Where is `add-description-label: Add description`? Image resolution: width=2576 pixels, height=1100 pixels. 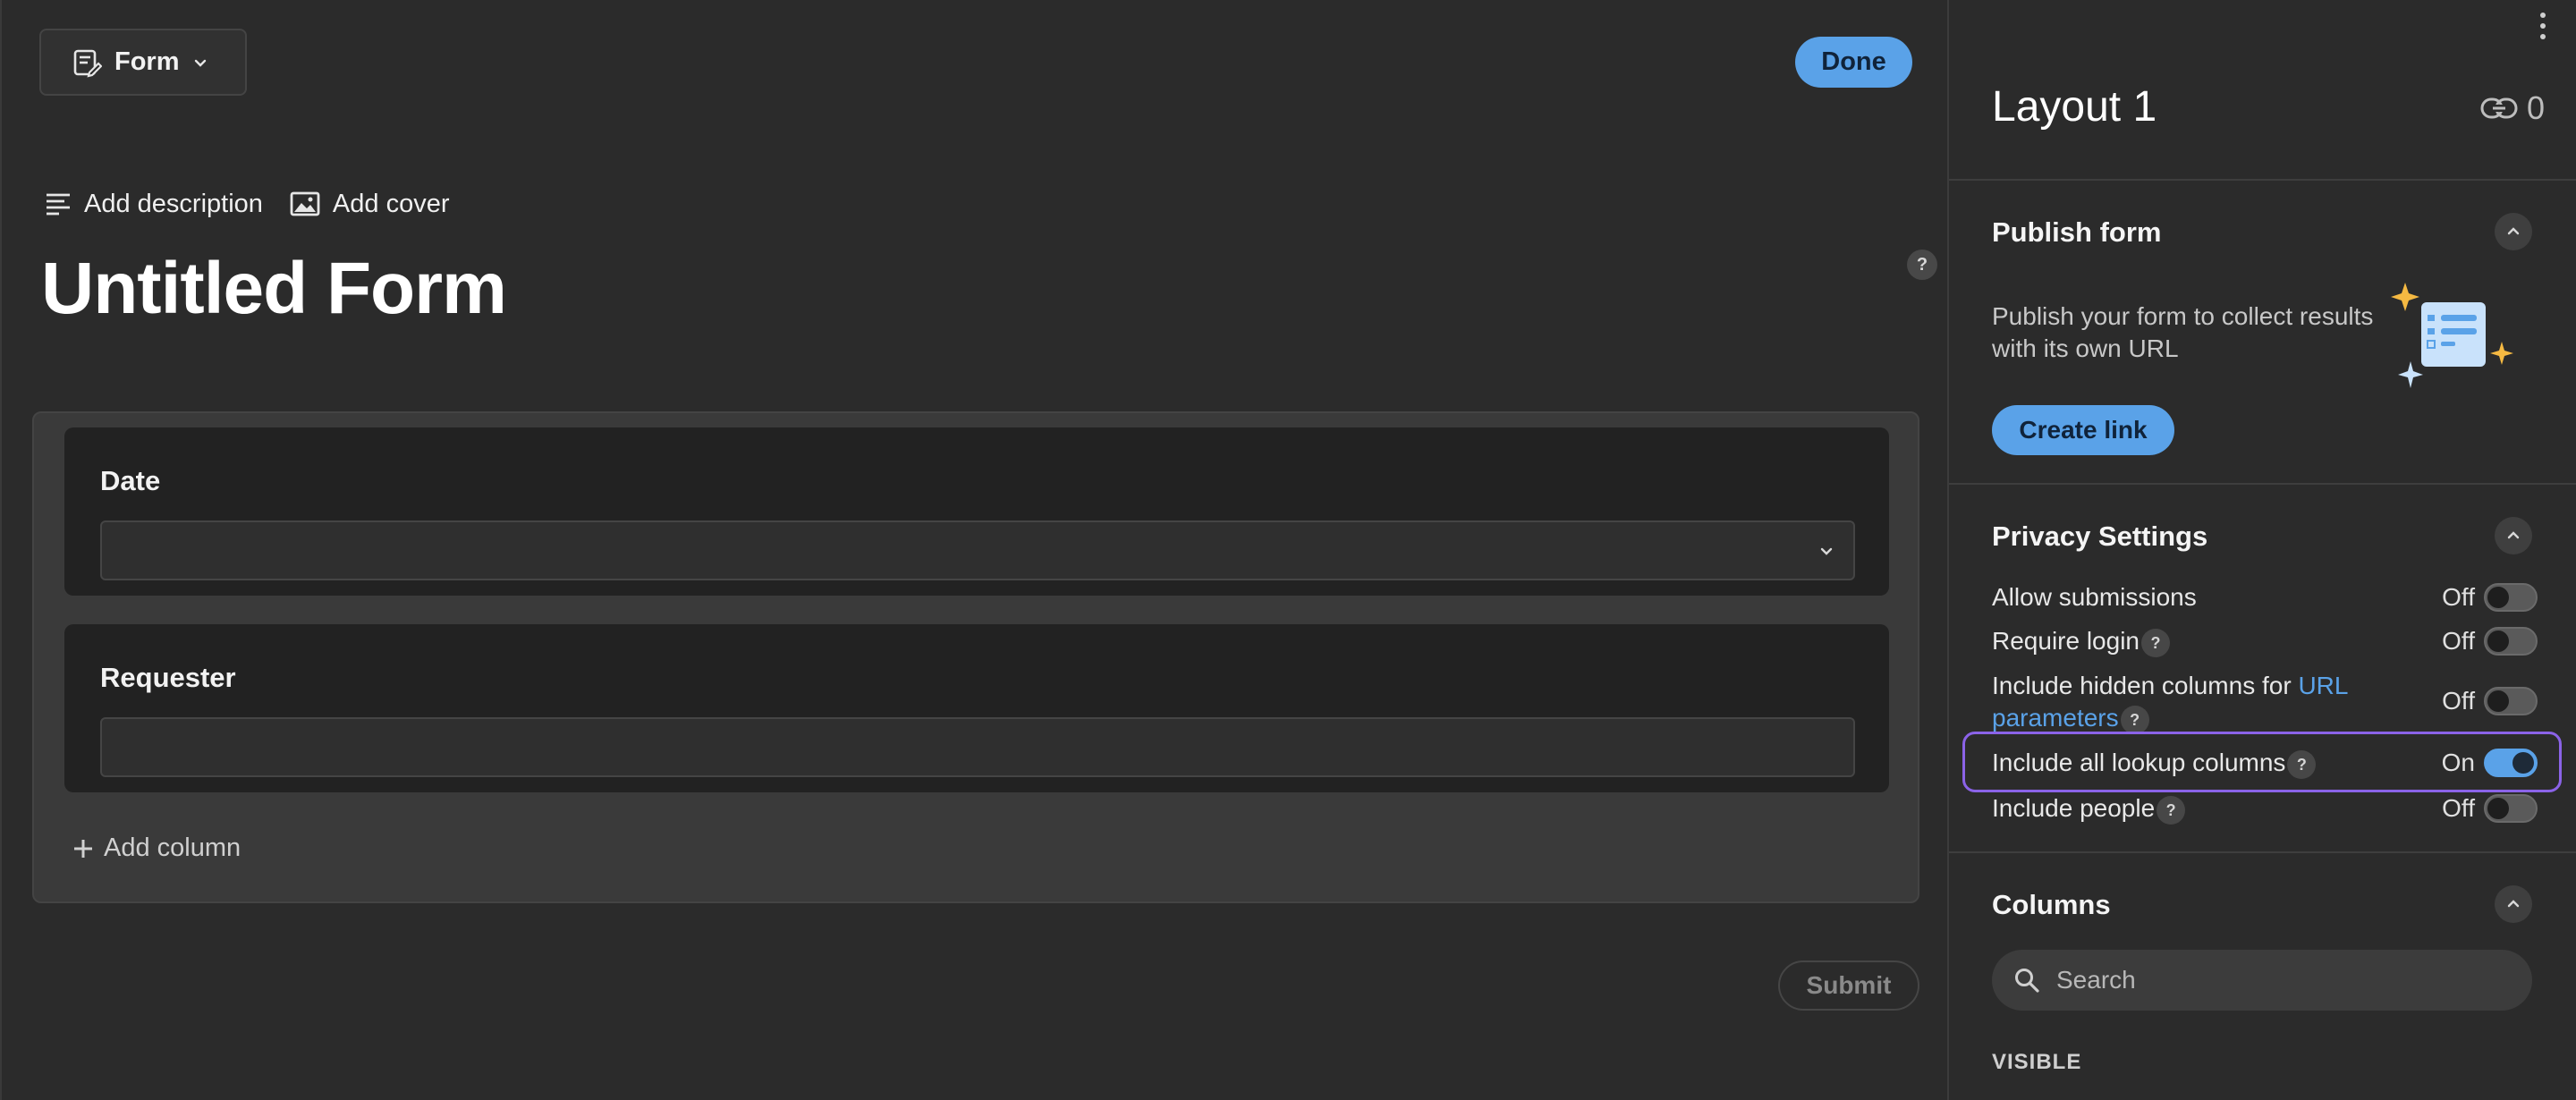
add-description-label: Add description is located at coordinates (173, 203).